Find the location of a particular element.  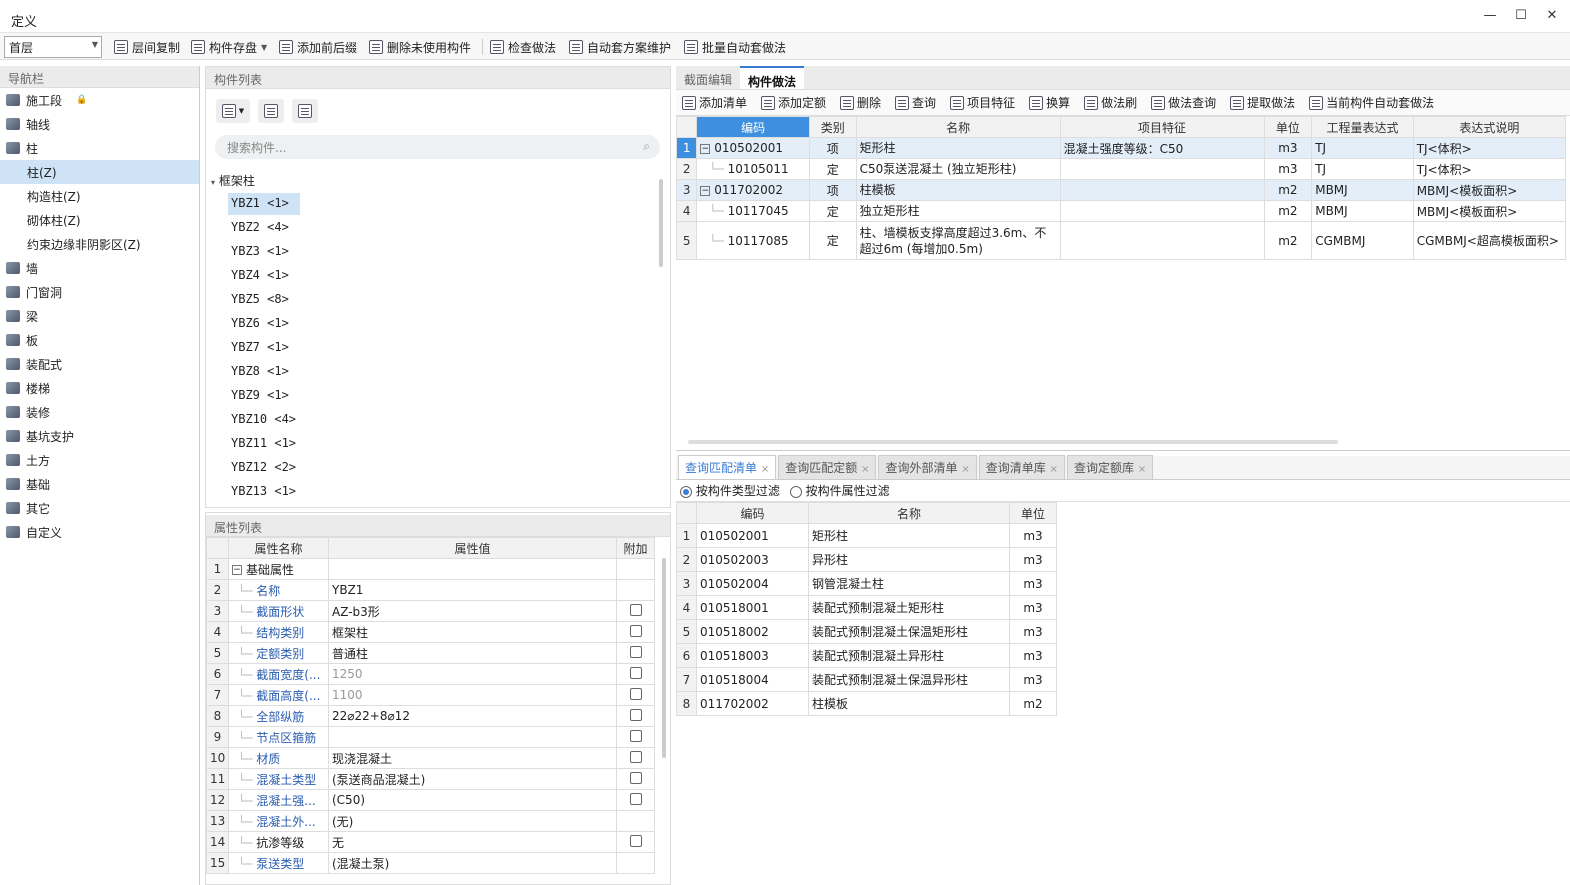

new-component-button: ▼ is located at coordinates (233, 111).